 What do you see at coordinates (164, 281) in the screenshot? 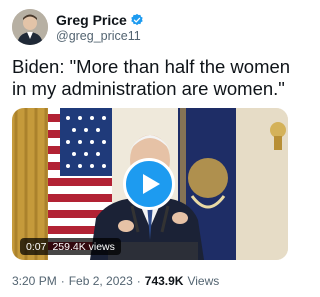
I see `tweet-views-count: 743.9K` at bounding box center [164, 281].